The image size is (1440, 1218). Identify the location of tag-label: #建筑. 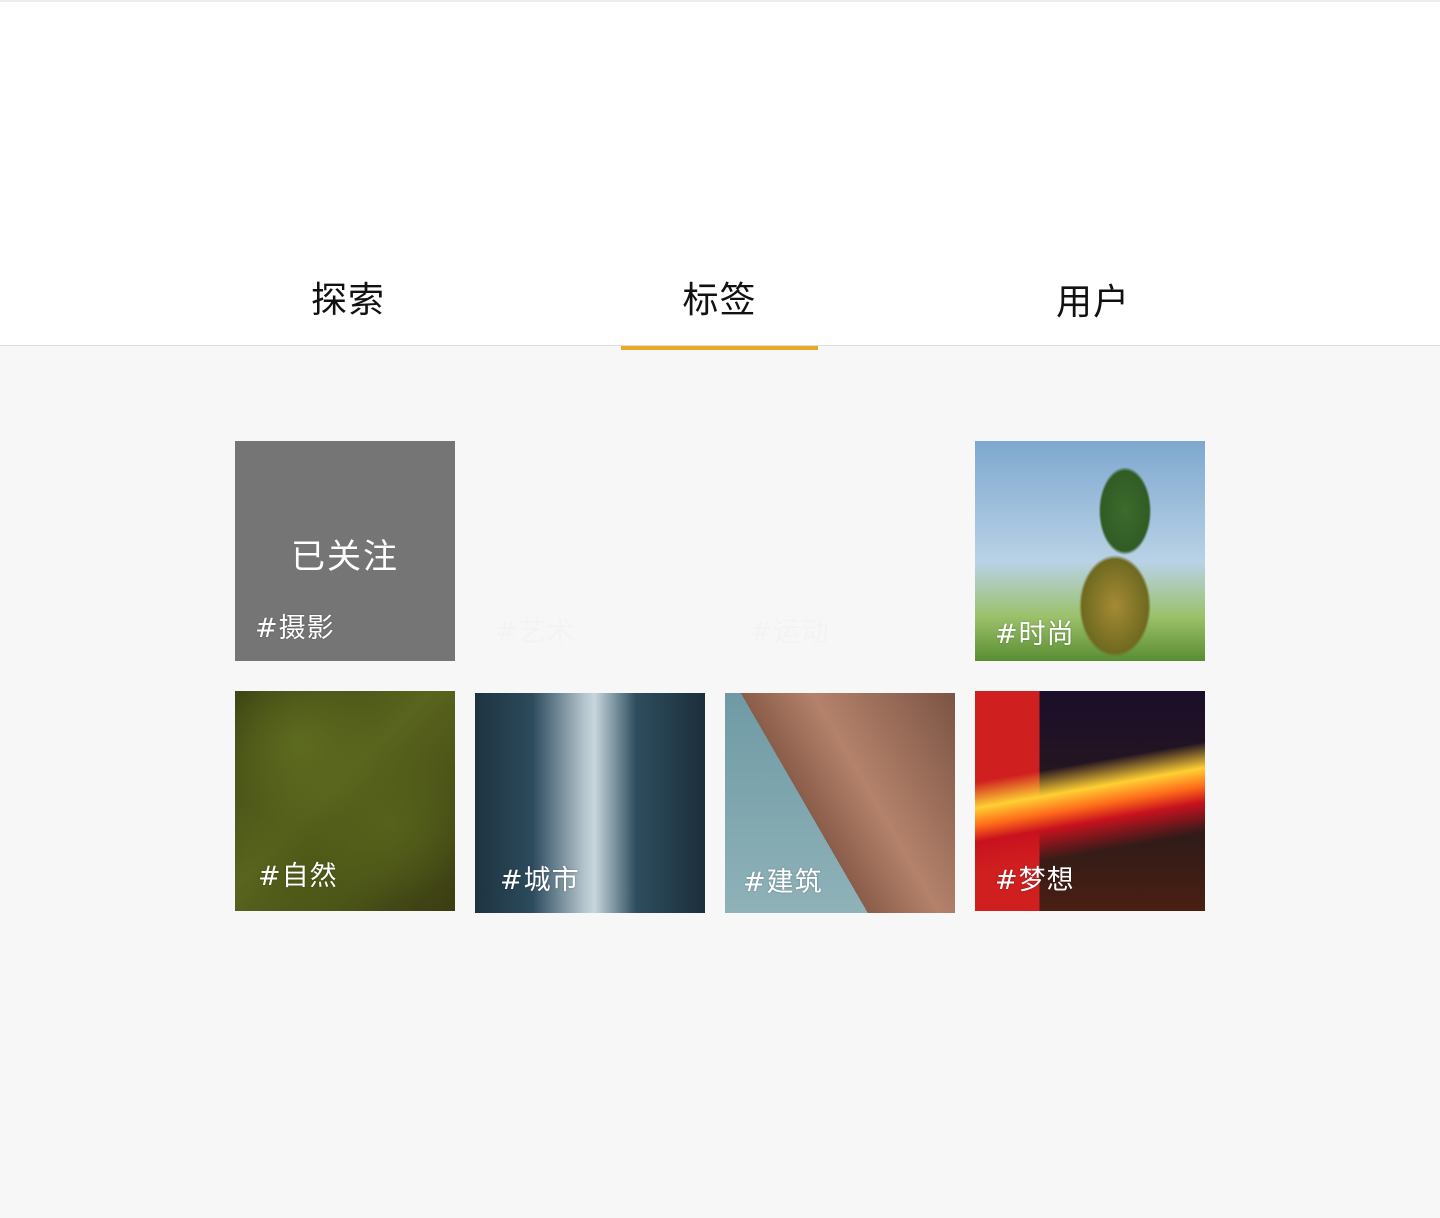
(783, 882).